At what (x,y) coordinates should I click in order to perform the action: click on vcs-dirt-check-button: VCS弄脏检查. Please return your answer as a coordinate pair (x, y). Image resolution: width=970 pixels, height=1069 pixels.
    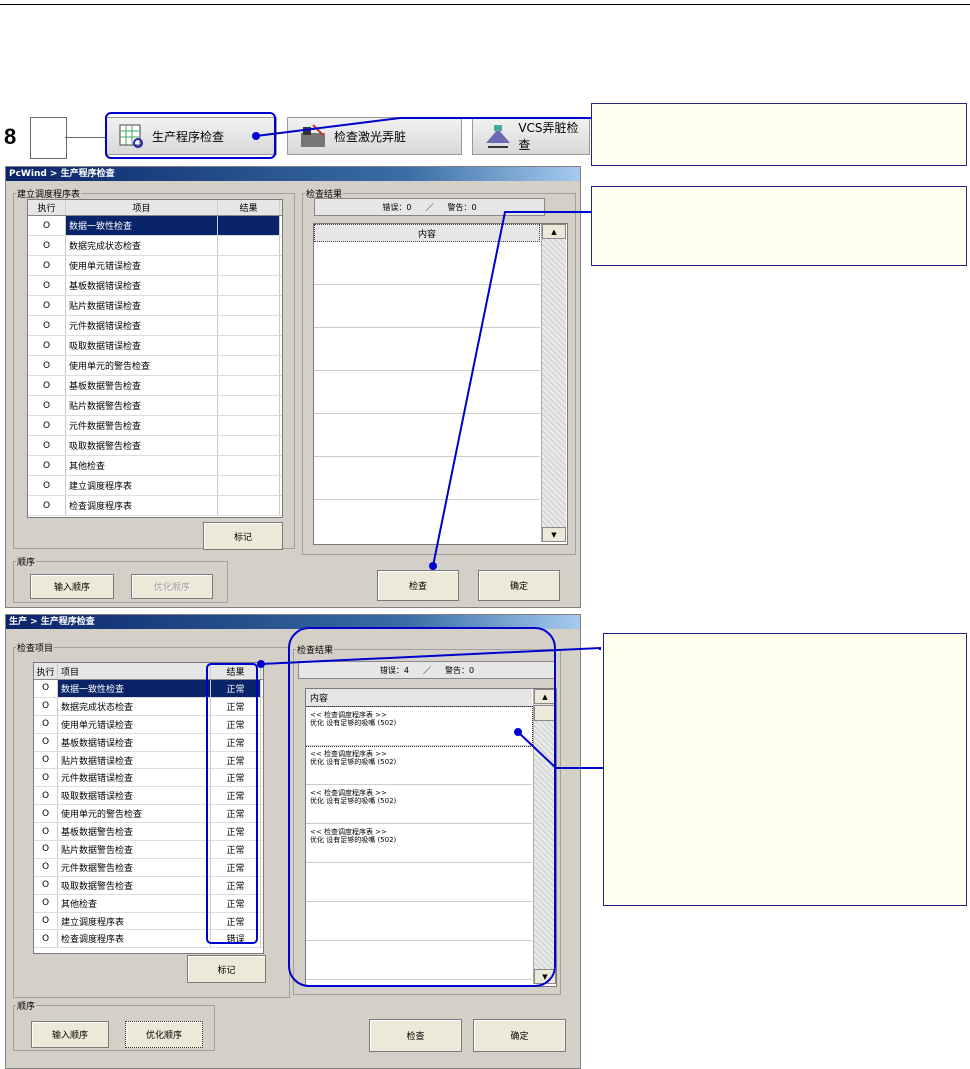
    Looking at the image, I should click on (531, 136).